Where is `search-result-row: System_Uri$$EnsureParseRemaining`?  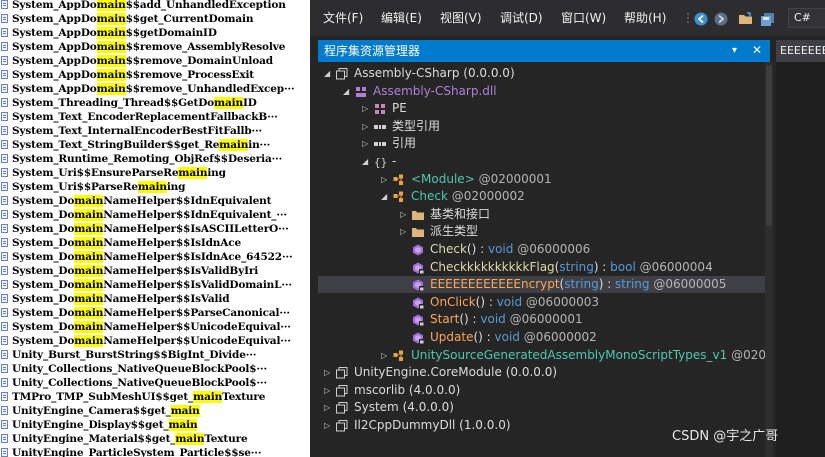 search-result-row: System_Uri$$EnsureParseRemaining is located at coordinates (155, 173).